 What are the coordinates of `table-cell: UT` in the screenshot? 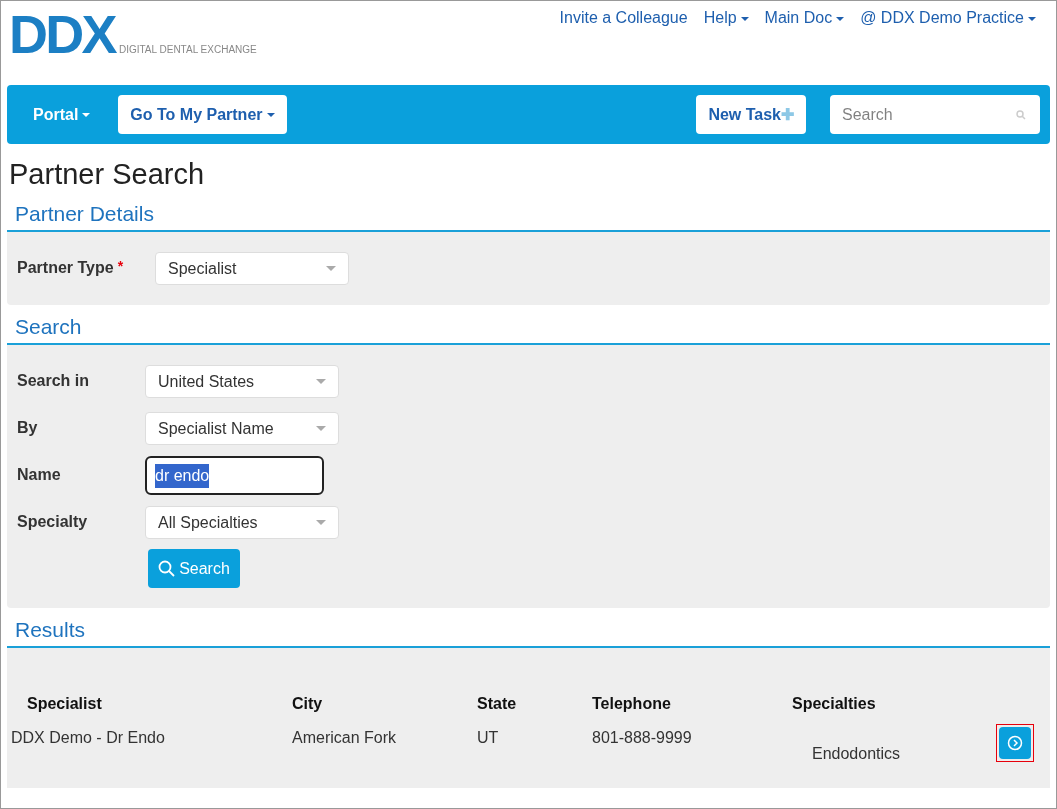 It's located at (488, 737).